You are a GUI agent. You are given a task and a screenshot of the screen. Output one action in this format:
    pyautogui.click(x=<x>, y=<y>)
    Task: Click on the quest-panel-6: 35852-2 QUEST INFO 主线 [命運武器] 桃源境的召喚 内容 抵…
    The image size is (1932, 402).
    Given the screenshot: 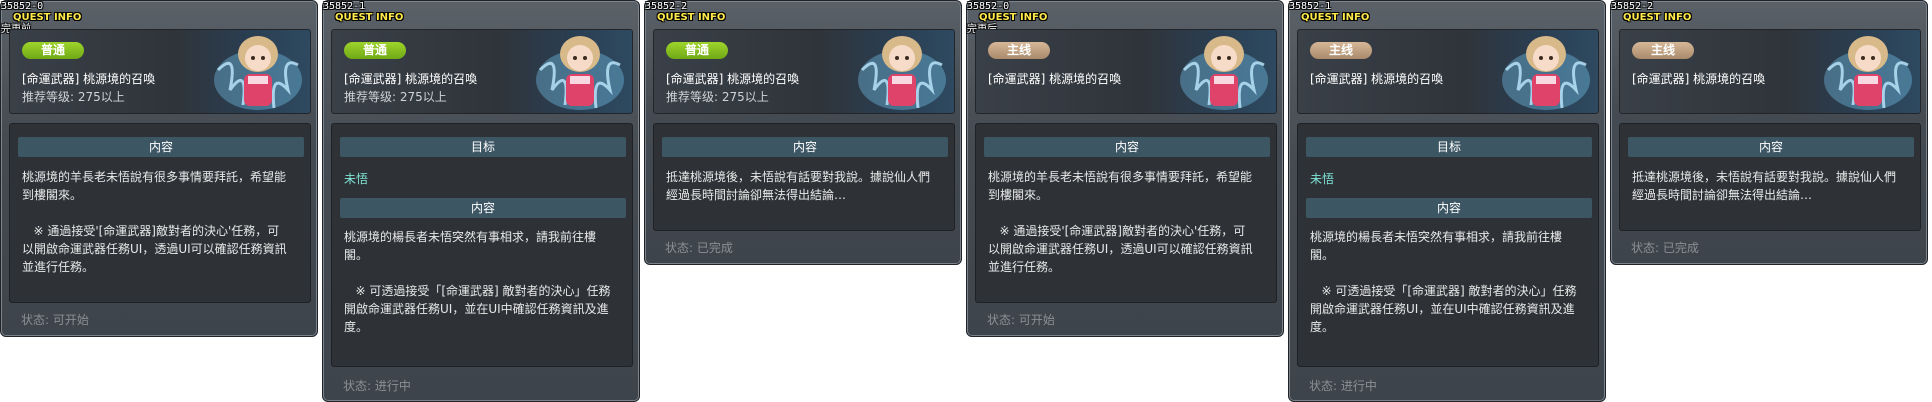 What is the action you would take?
    pyautogui.click(x=1769, y=132)
    